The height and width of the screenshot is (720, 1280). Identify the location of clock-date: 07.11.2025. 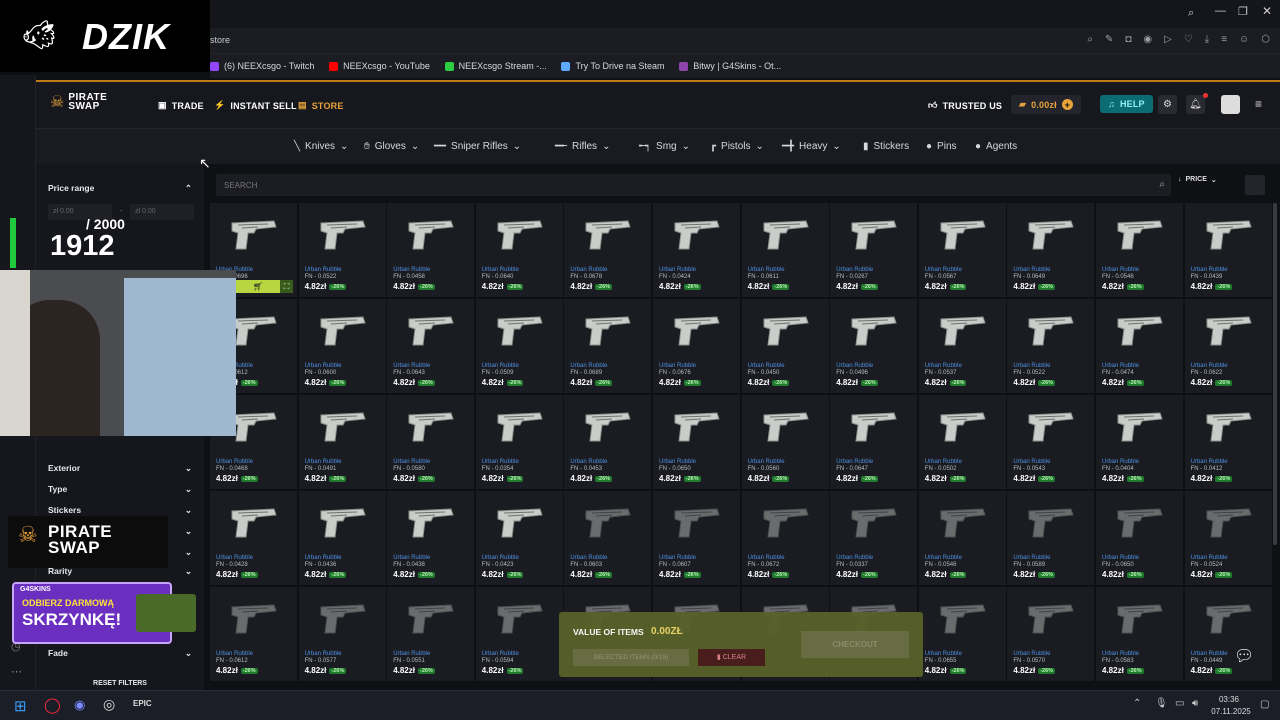
(1231, 711).